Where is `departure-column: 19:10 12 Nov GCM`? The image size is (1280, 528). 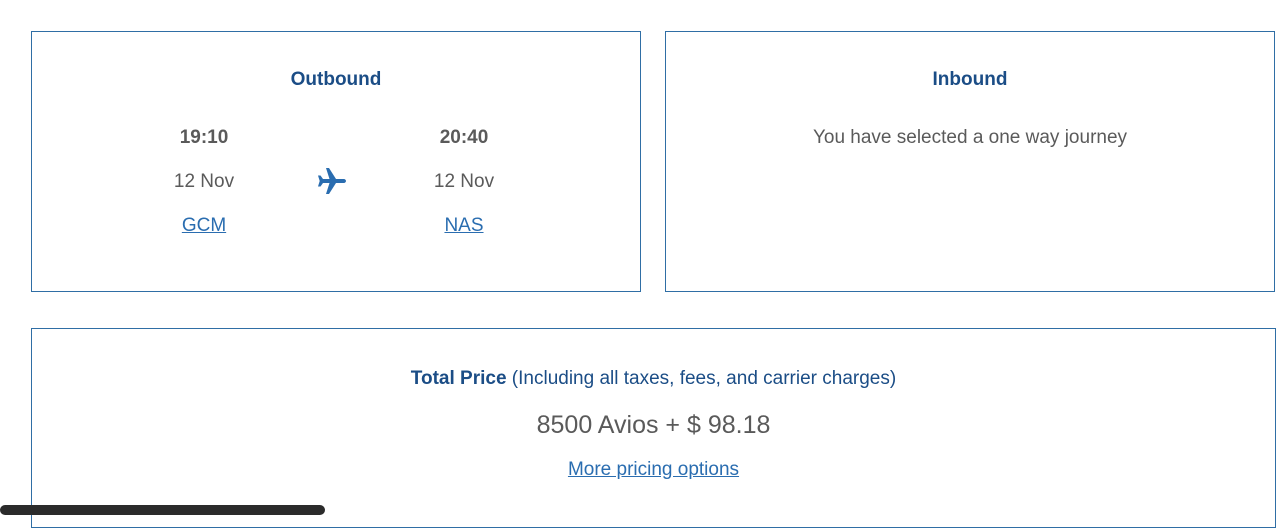 departure-column: 19:10 12 Nov GCM is located at coordinates (204, 182).